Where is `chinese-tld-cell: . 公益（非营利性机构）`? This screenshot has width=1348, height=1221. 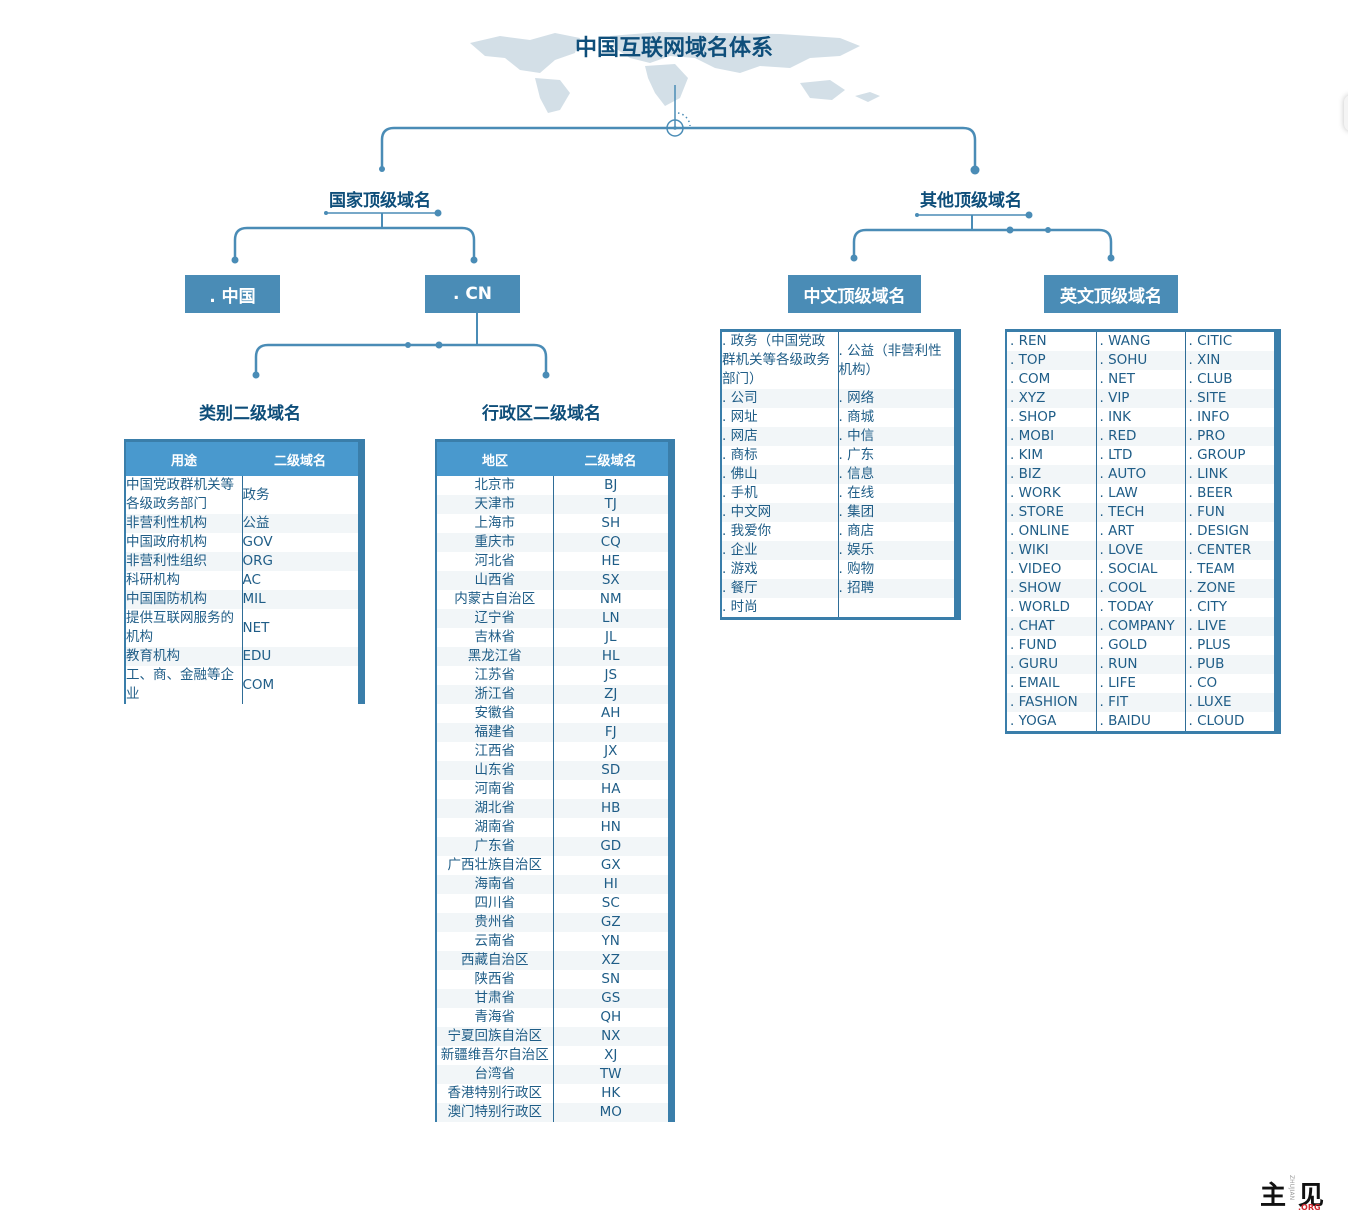
chinese-tld-cell: . 公益（非营利性机构） is located at coordinates (895, 360).